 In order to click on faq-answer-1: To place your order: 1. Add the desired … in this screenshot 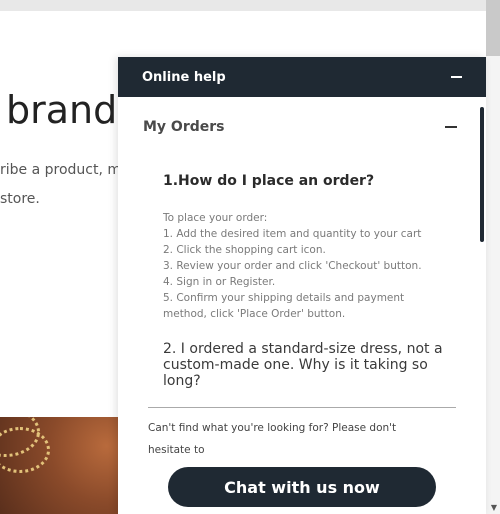, I will do `click(305, 266)`.